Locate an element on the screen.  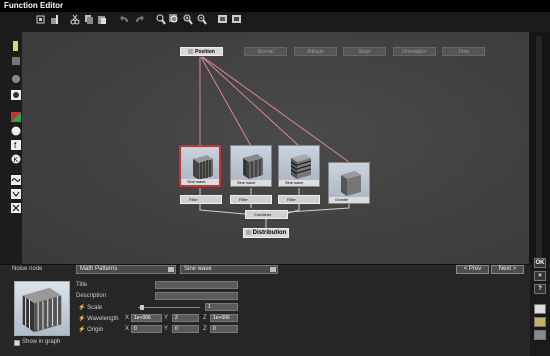
origin-z-label: Z is located at coordinates (205, 329).